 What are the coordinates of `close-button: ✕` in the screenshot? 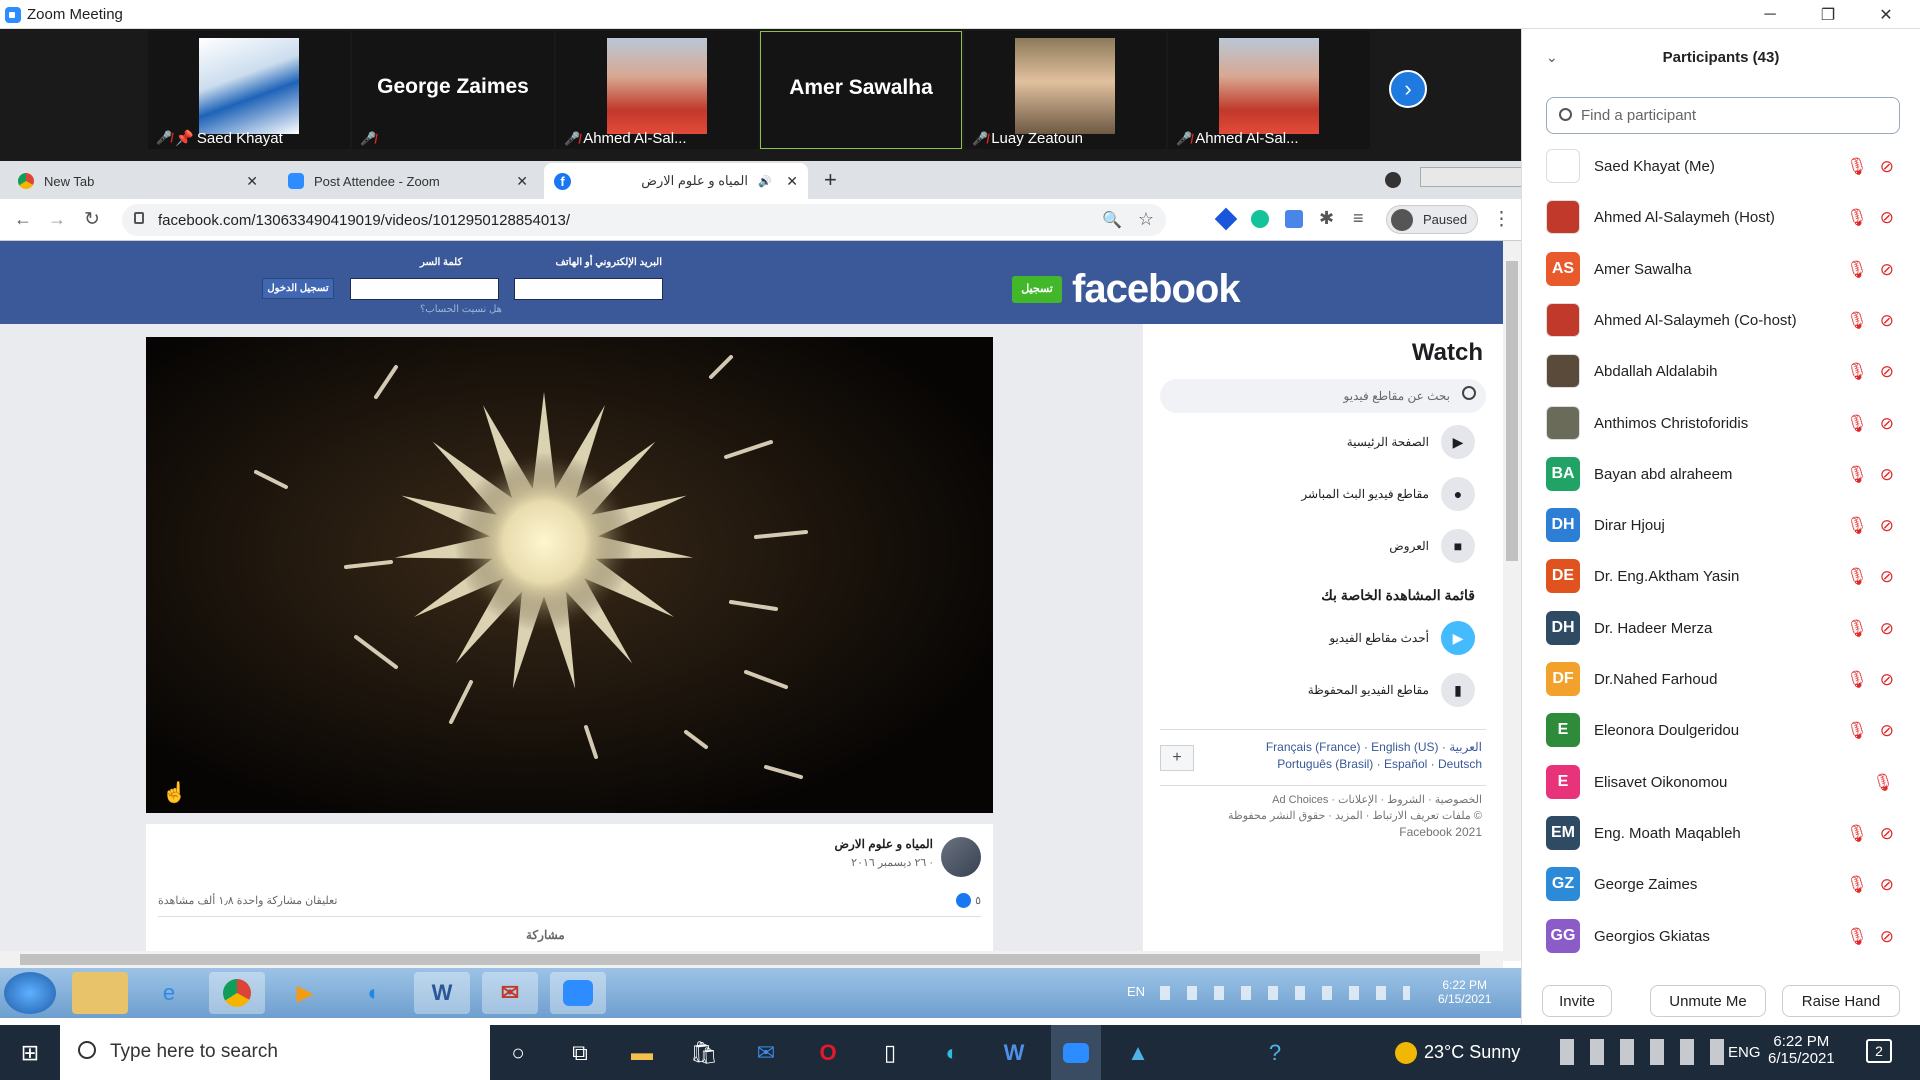 It's located at (1886, 14).